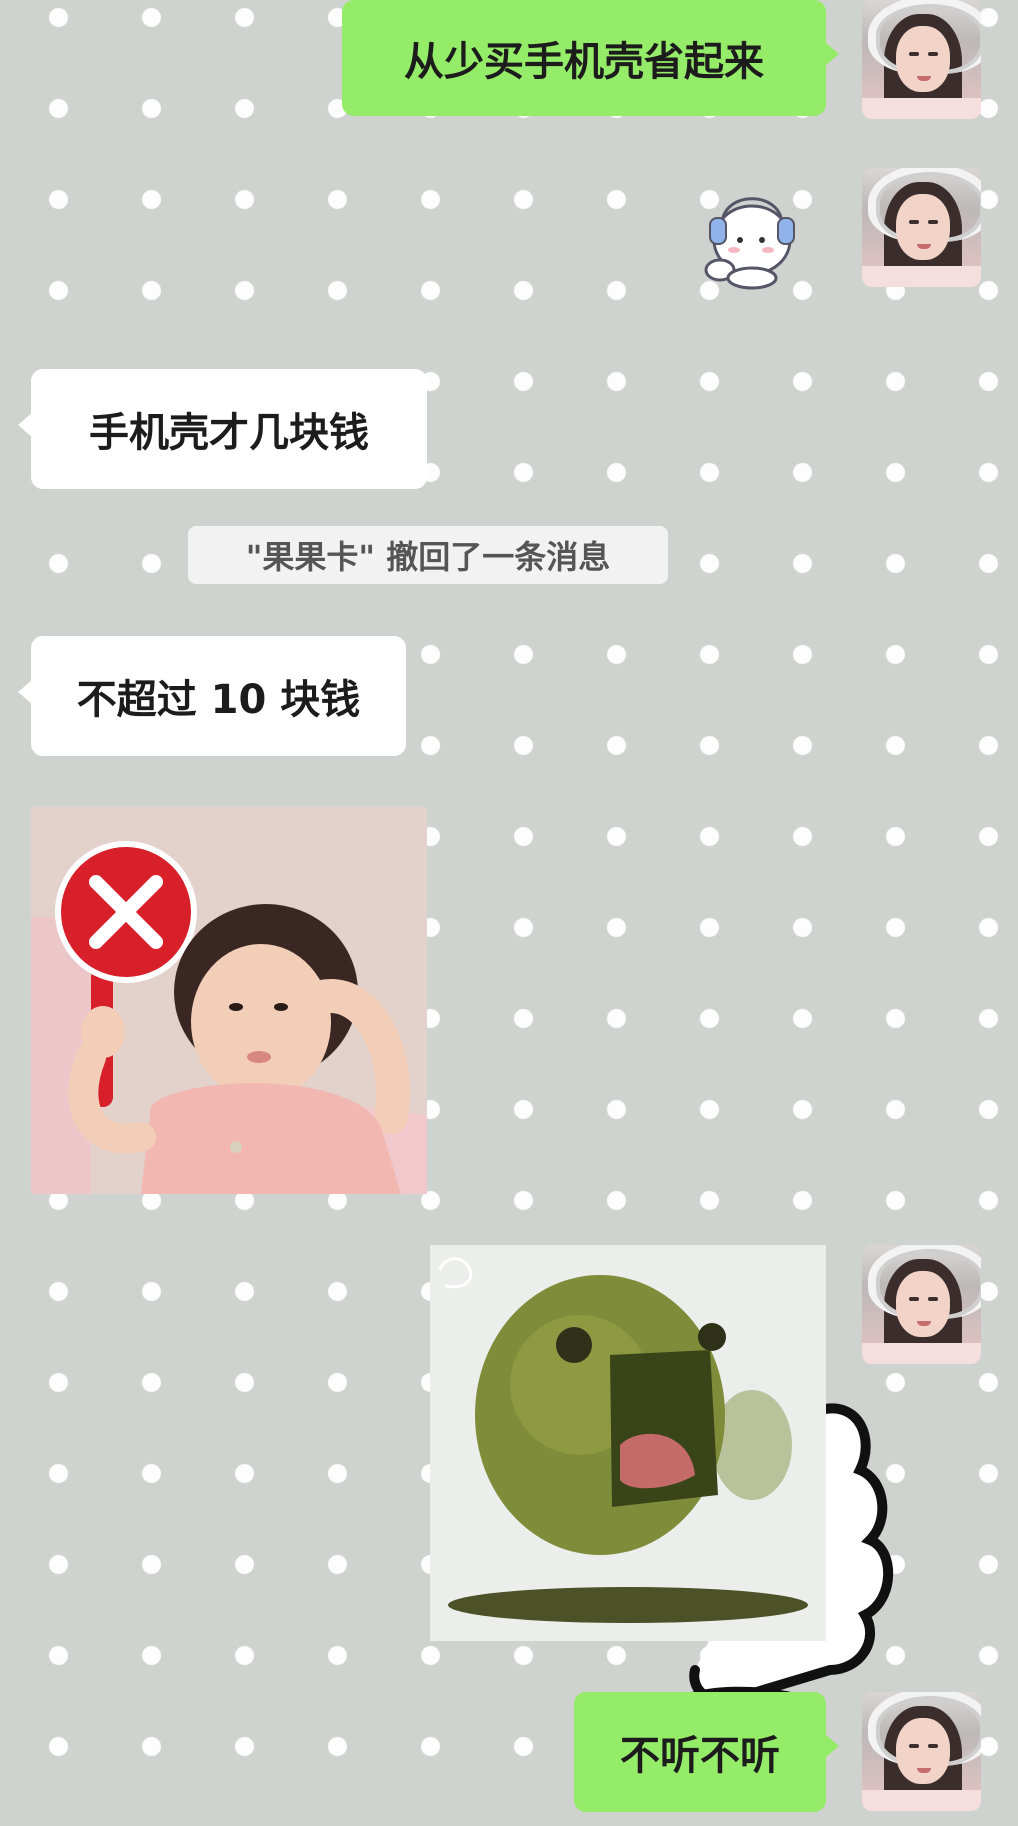  I want to click on outgoing-image-message, so click(628, 1443).